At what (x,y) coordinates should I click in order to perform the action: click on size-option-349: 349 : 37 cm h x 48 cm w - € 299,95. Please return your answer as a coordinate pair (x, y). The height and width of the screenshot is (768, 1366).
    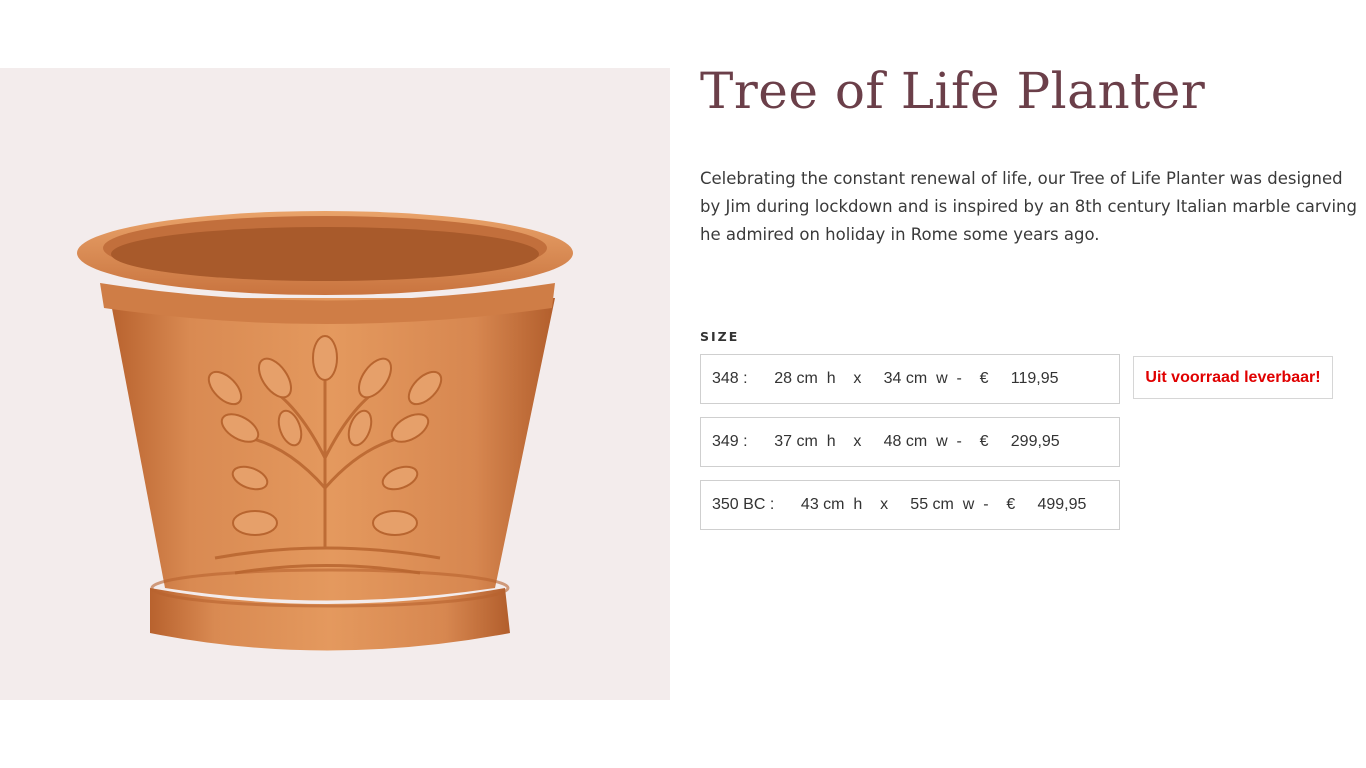
    Looking at the image, I should click on (910, 442).